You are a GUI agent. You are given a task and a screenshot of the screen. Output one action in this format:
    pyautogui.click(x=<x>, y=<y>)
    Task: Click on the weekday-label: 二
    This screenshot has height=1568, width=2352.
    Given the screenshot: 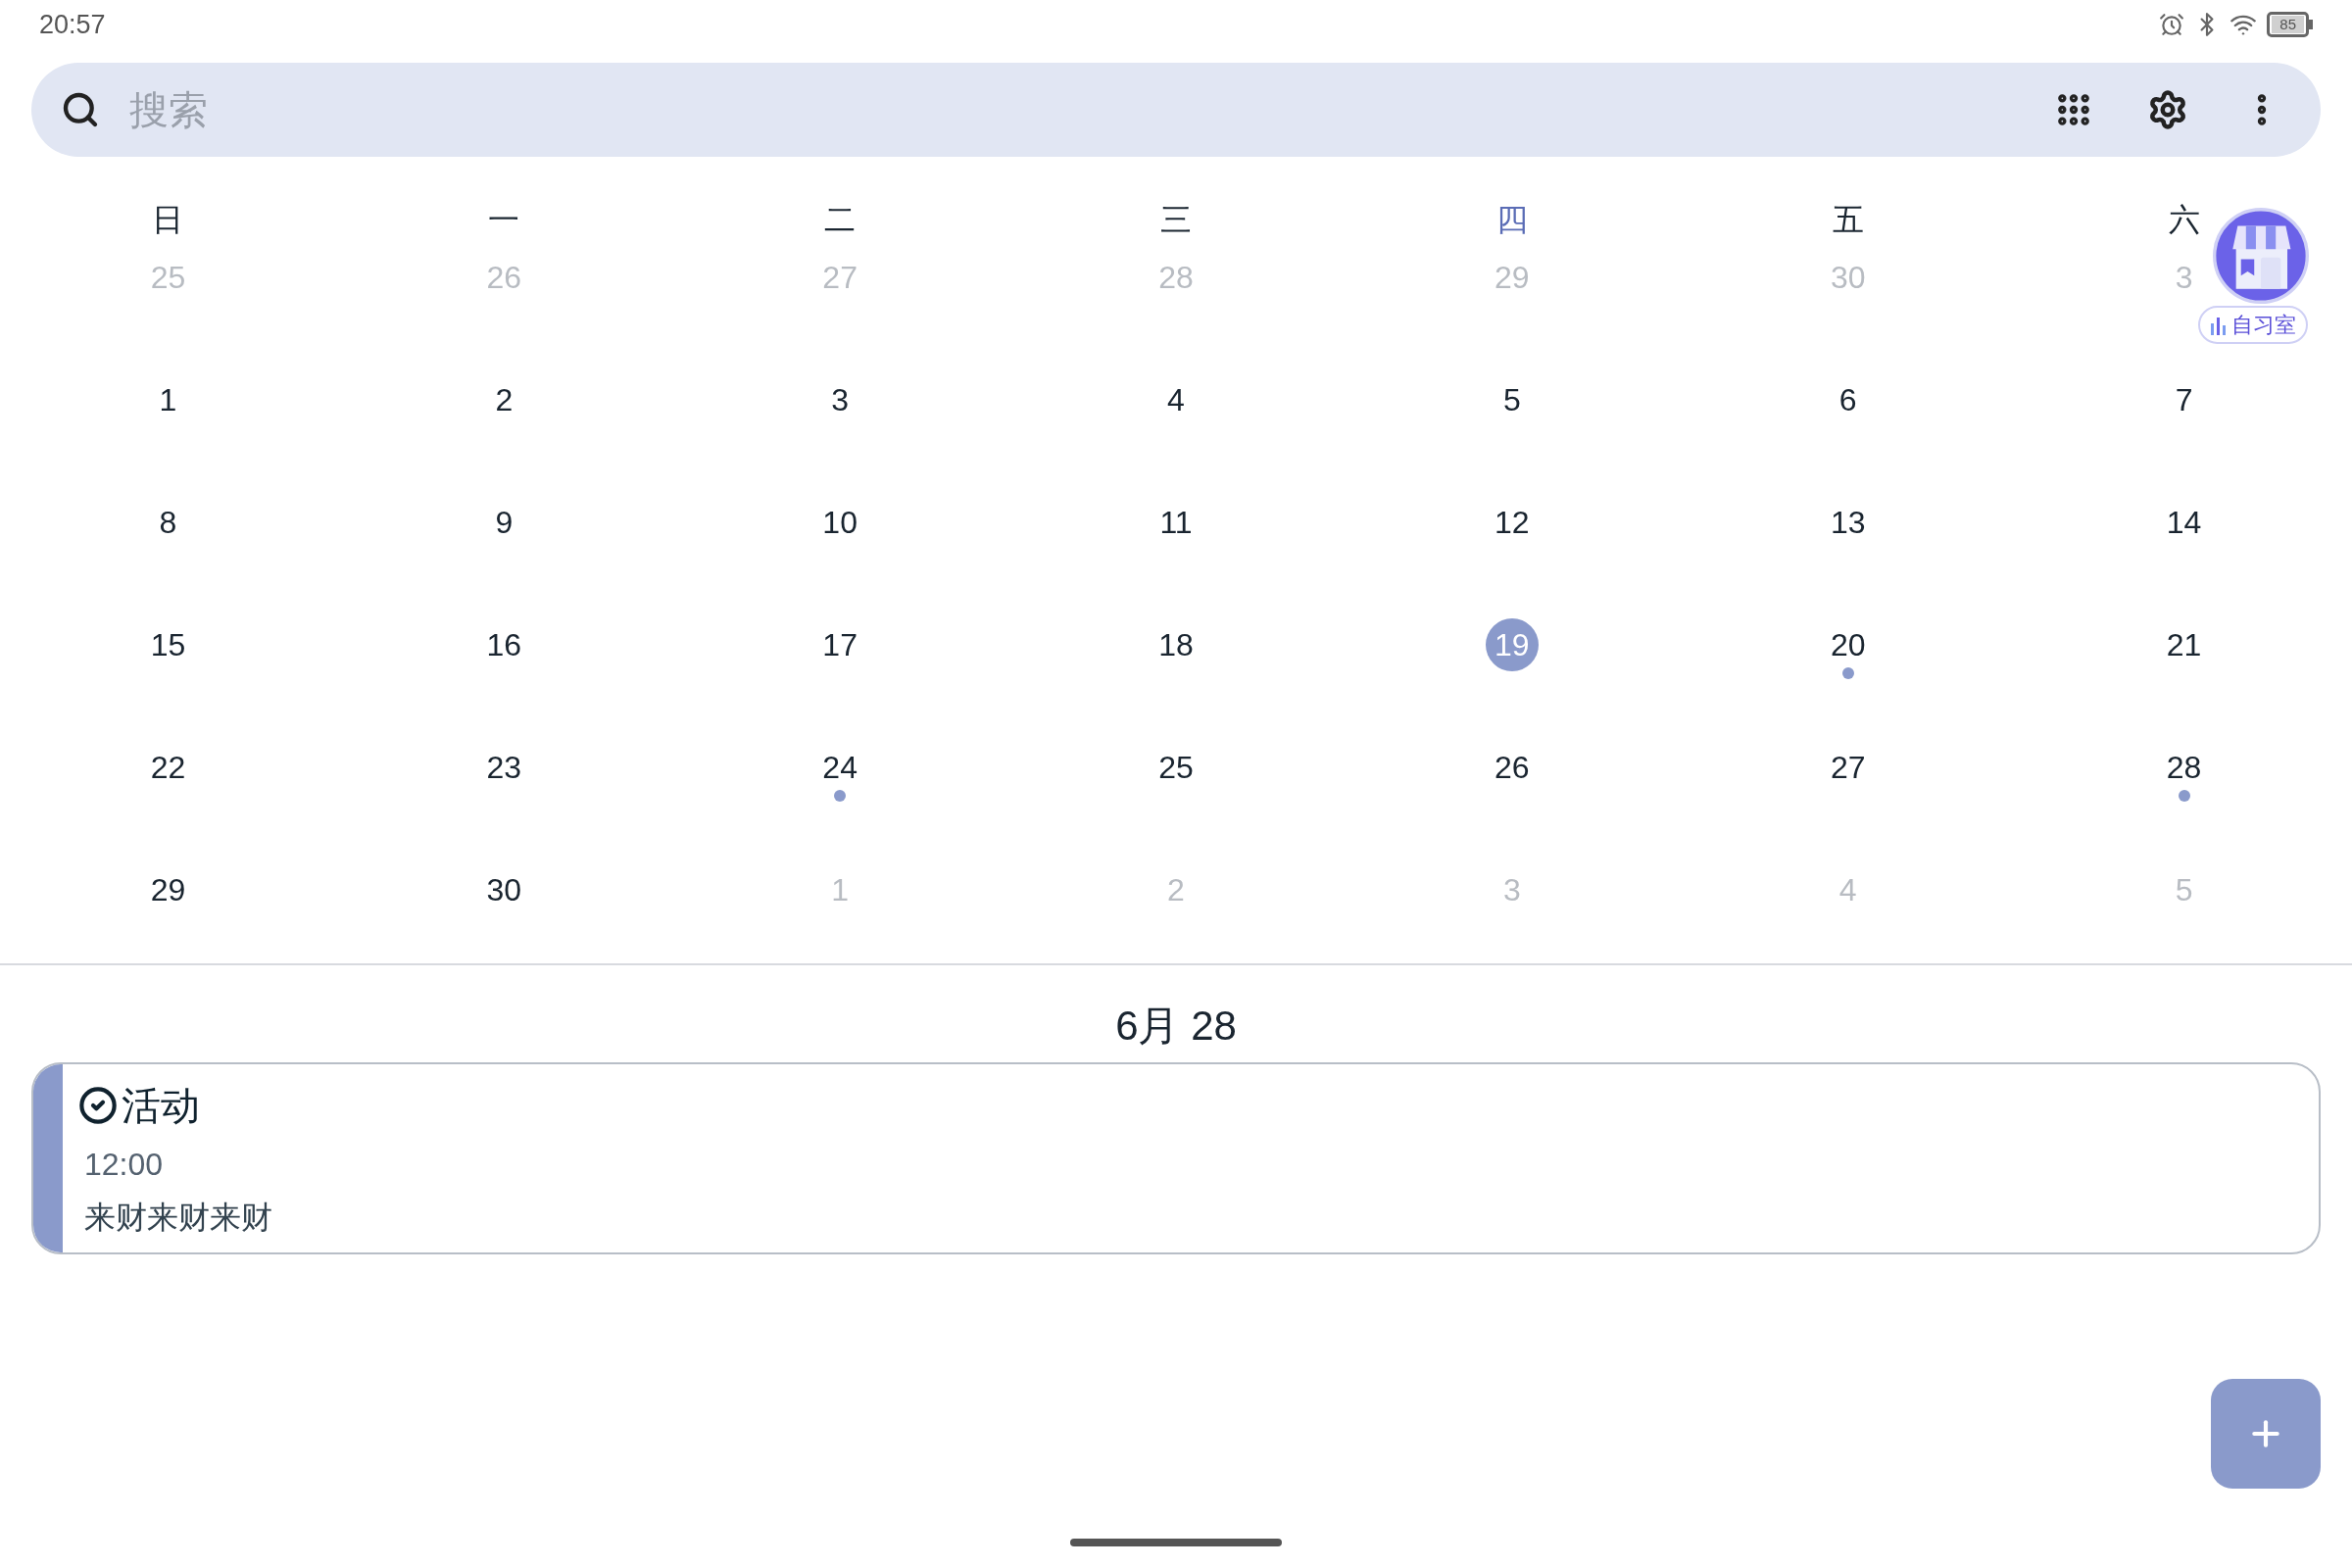 What is the action you would take?
    pyautogui.click(x=840, y=220)
    